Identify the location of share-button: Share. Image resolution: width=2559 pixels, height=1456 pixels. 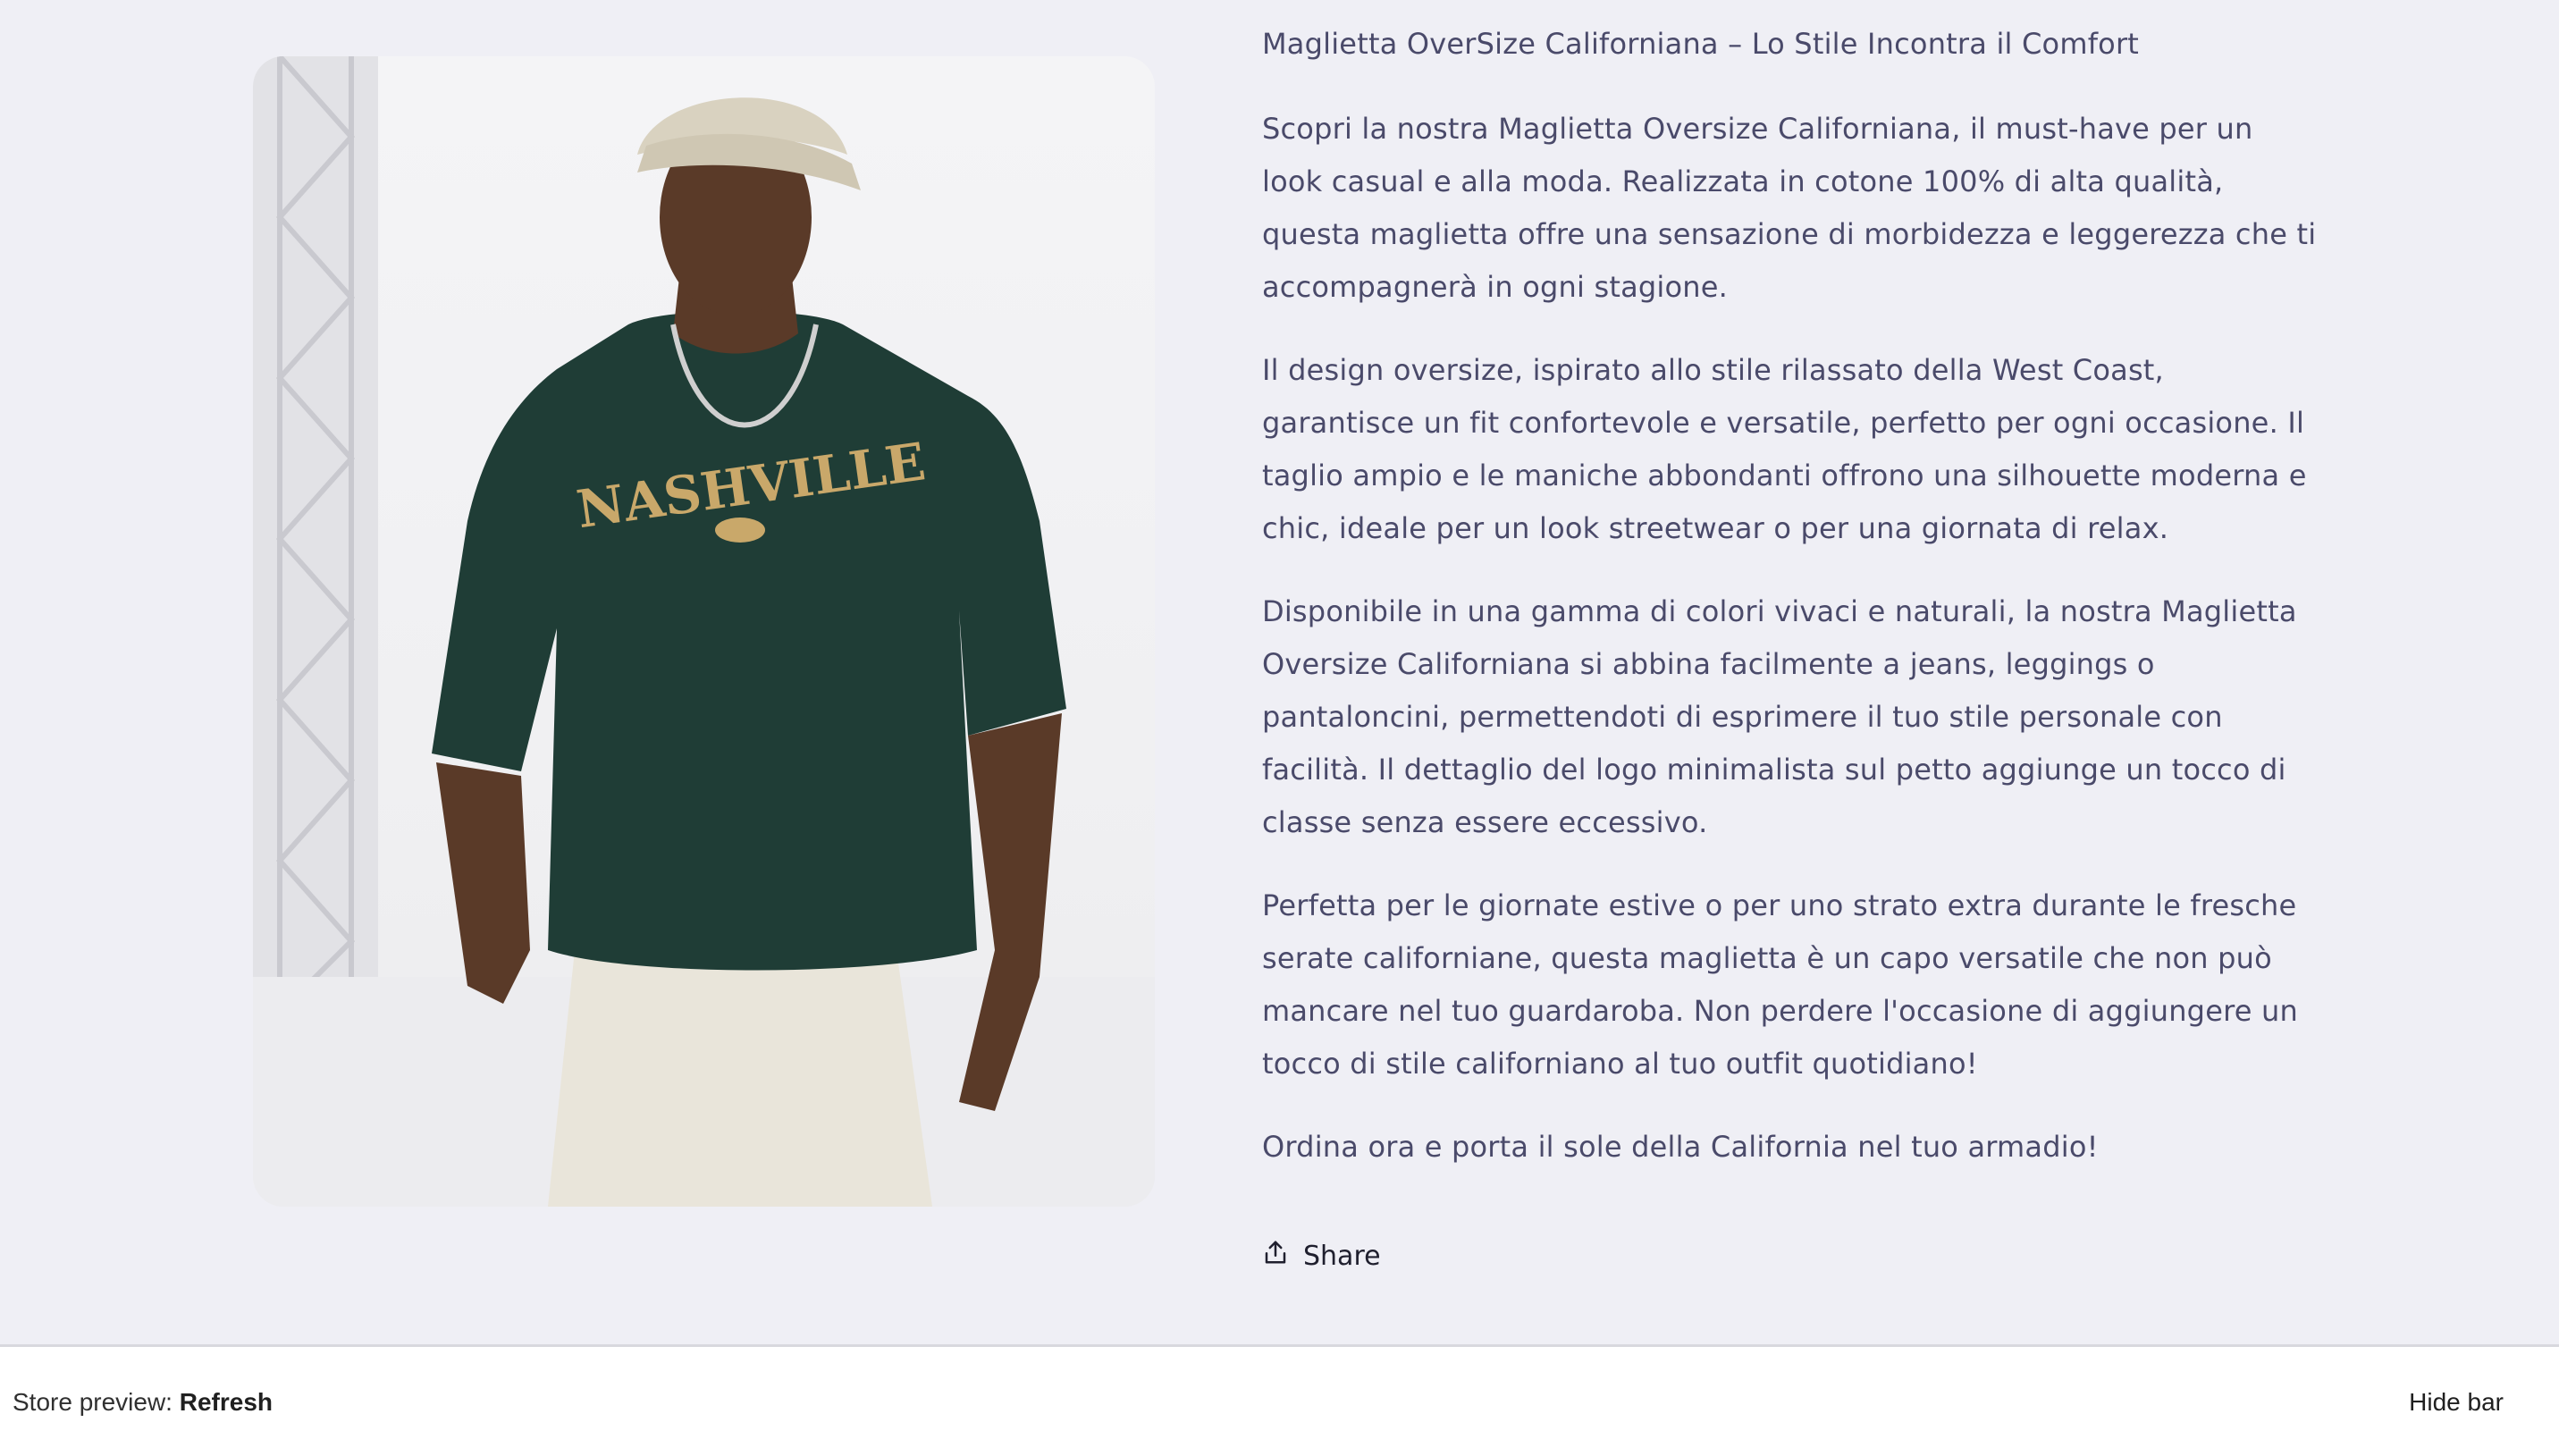
(1321, 1256).